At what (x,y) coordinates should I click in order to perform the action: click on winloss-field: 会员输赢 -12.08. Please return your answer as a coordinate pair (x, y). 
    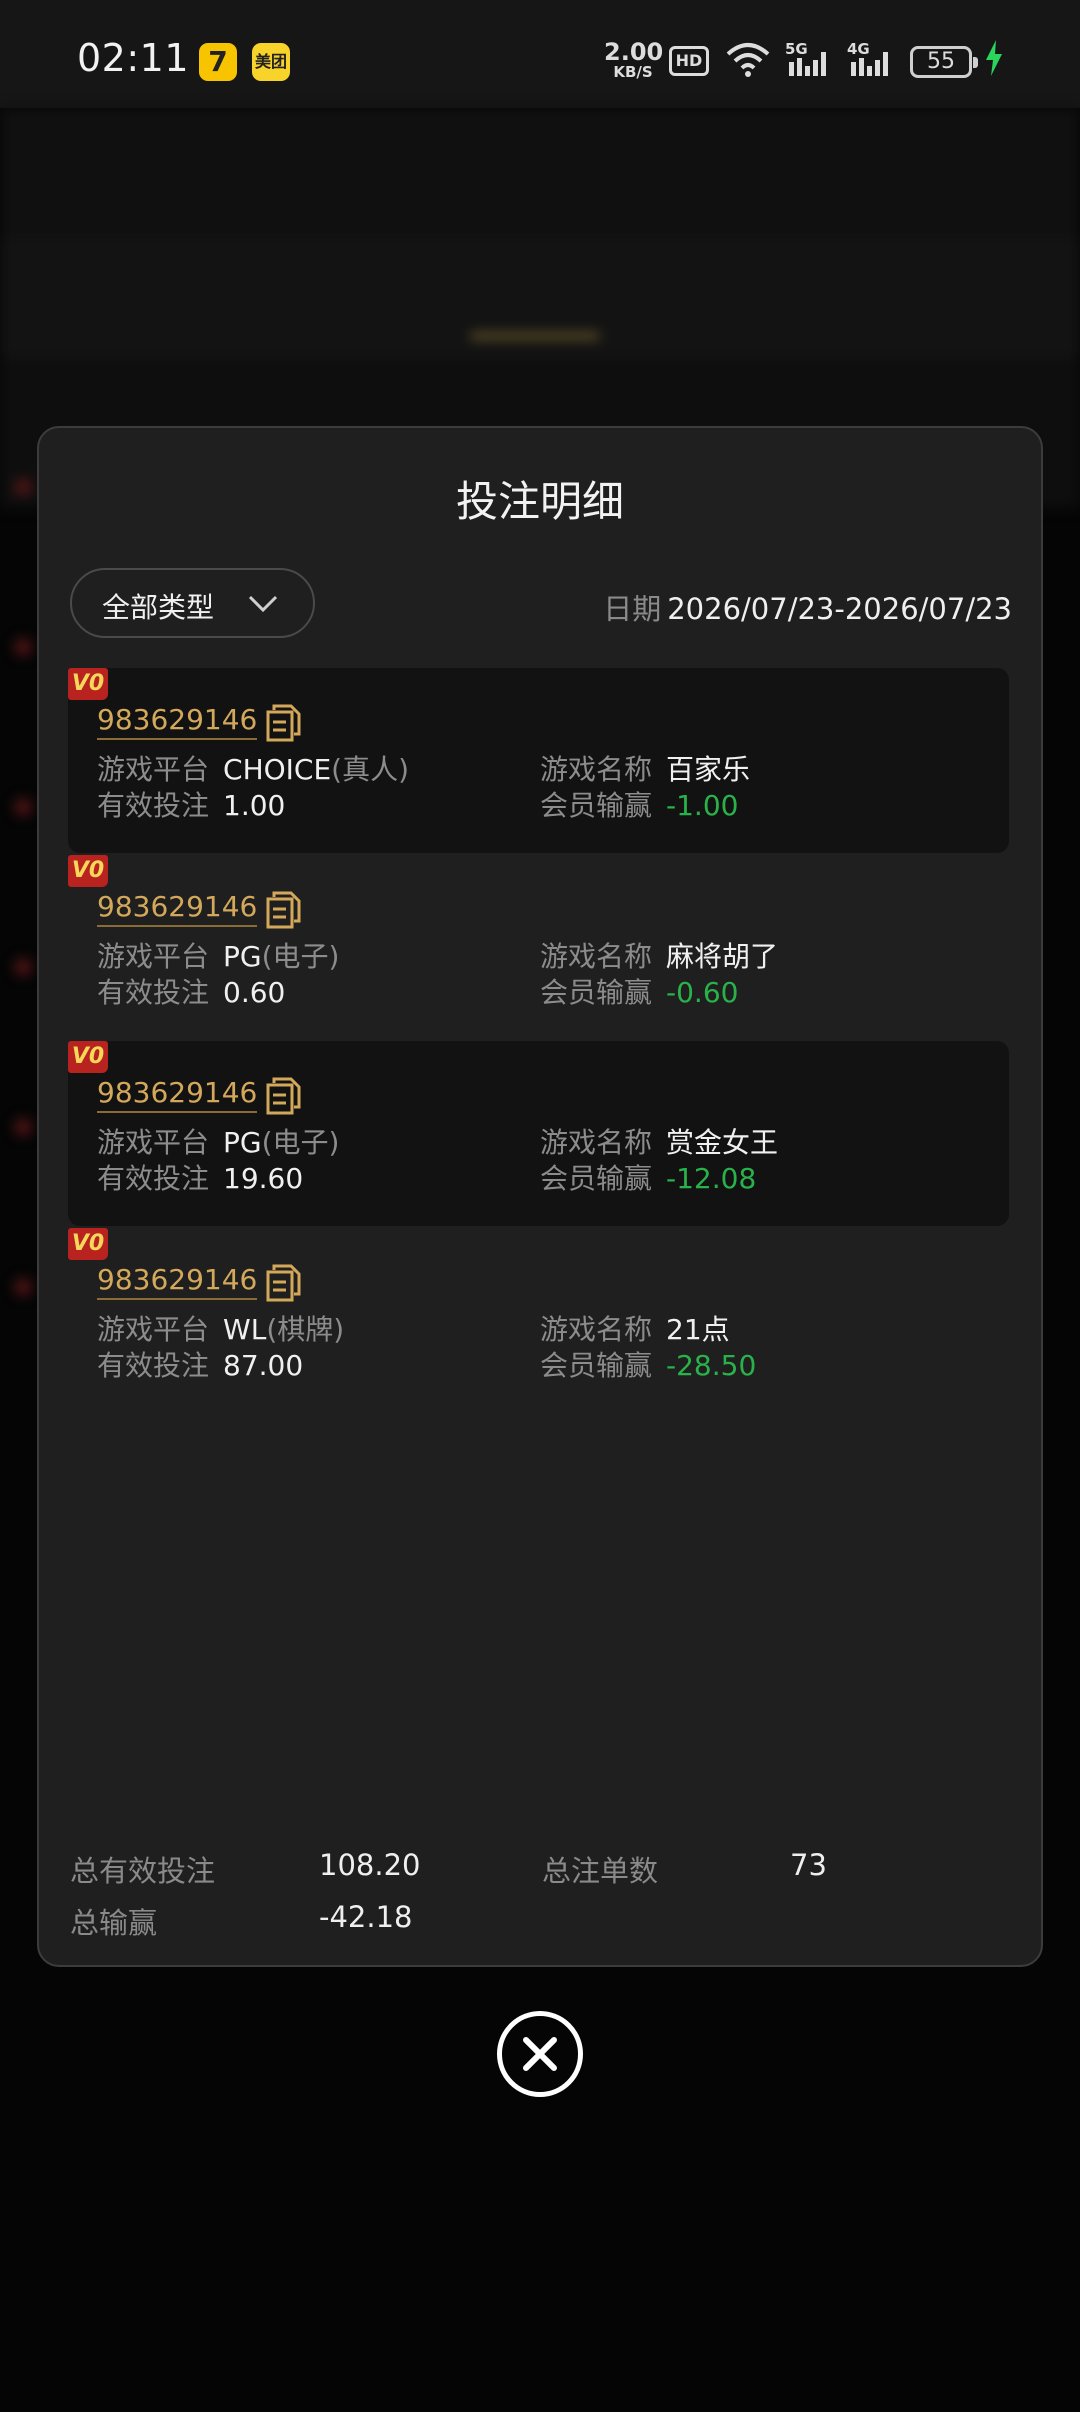
    Looking at the image, I should click on (648, 1178).